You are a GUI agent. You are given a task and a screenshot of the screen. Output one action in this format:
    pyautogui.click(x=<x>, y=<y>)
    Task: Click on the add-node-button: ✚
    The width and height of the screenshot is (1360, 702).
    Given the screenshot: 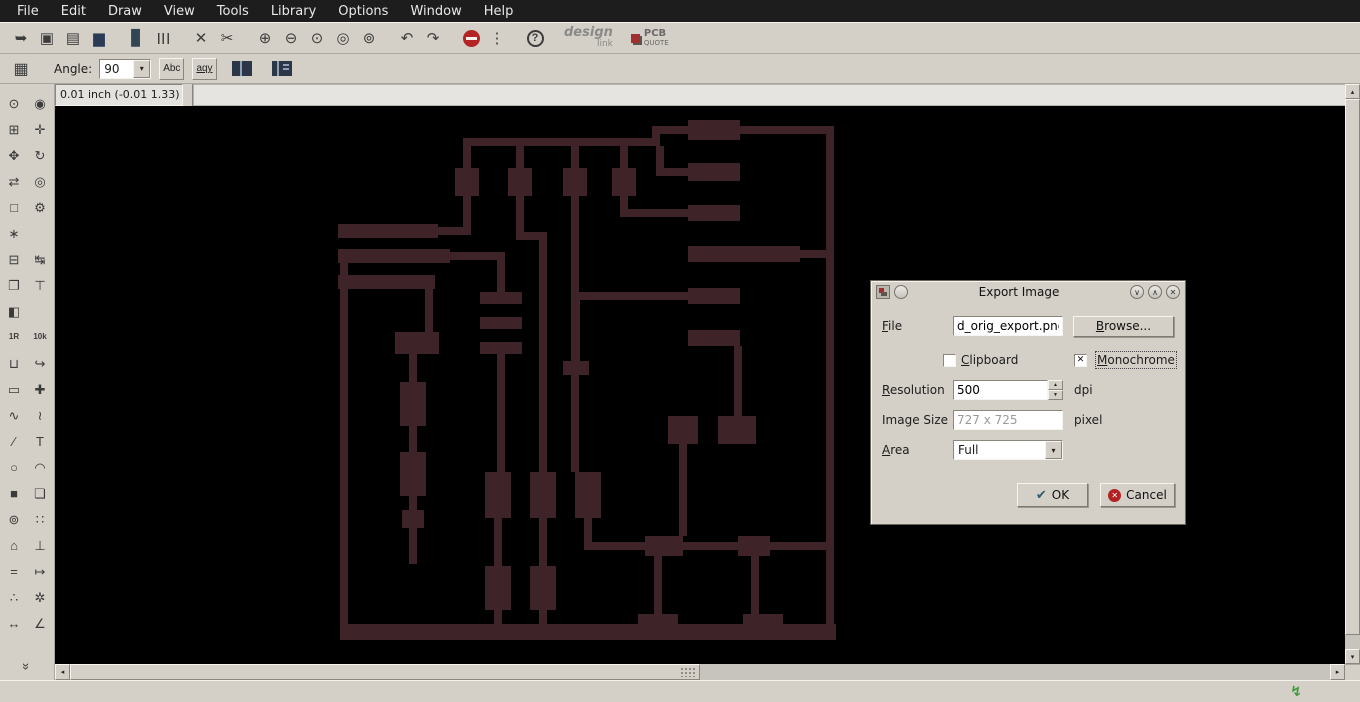 What is the action you would take?
    pyautogui.click(x=40, y=389)
    